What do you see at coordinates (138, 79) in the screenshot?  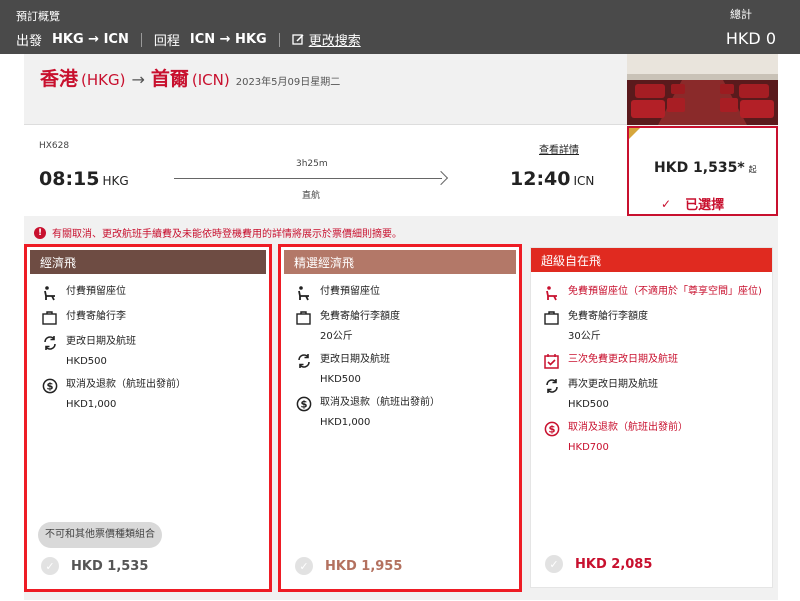 I see `route-arrow-icon: →` at bounding box center [138, 79].